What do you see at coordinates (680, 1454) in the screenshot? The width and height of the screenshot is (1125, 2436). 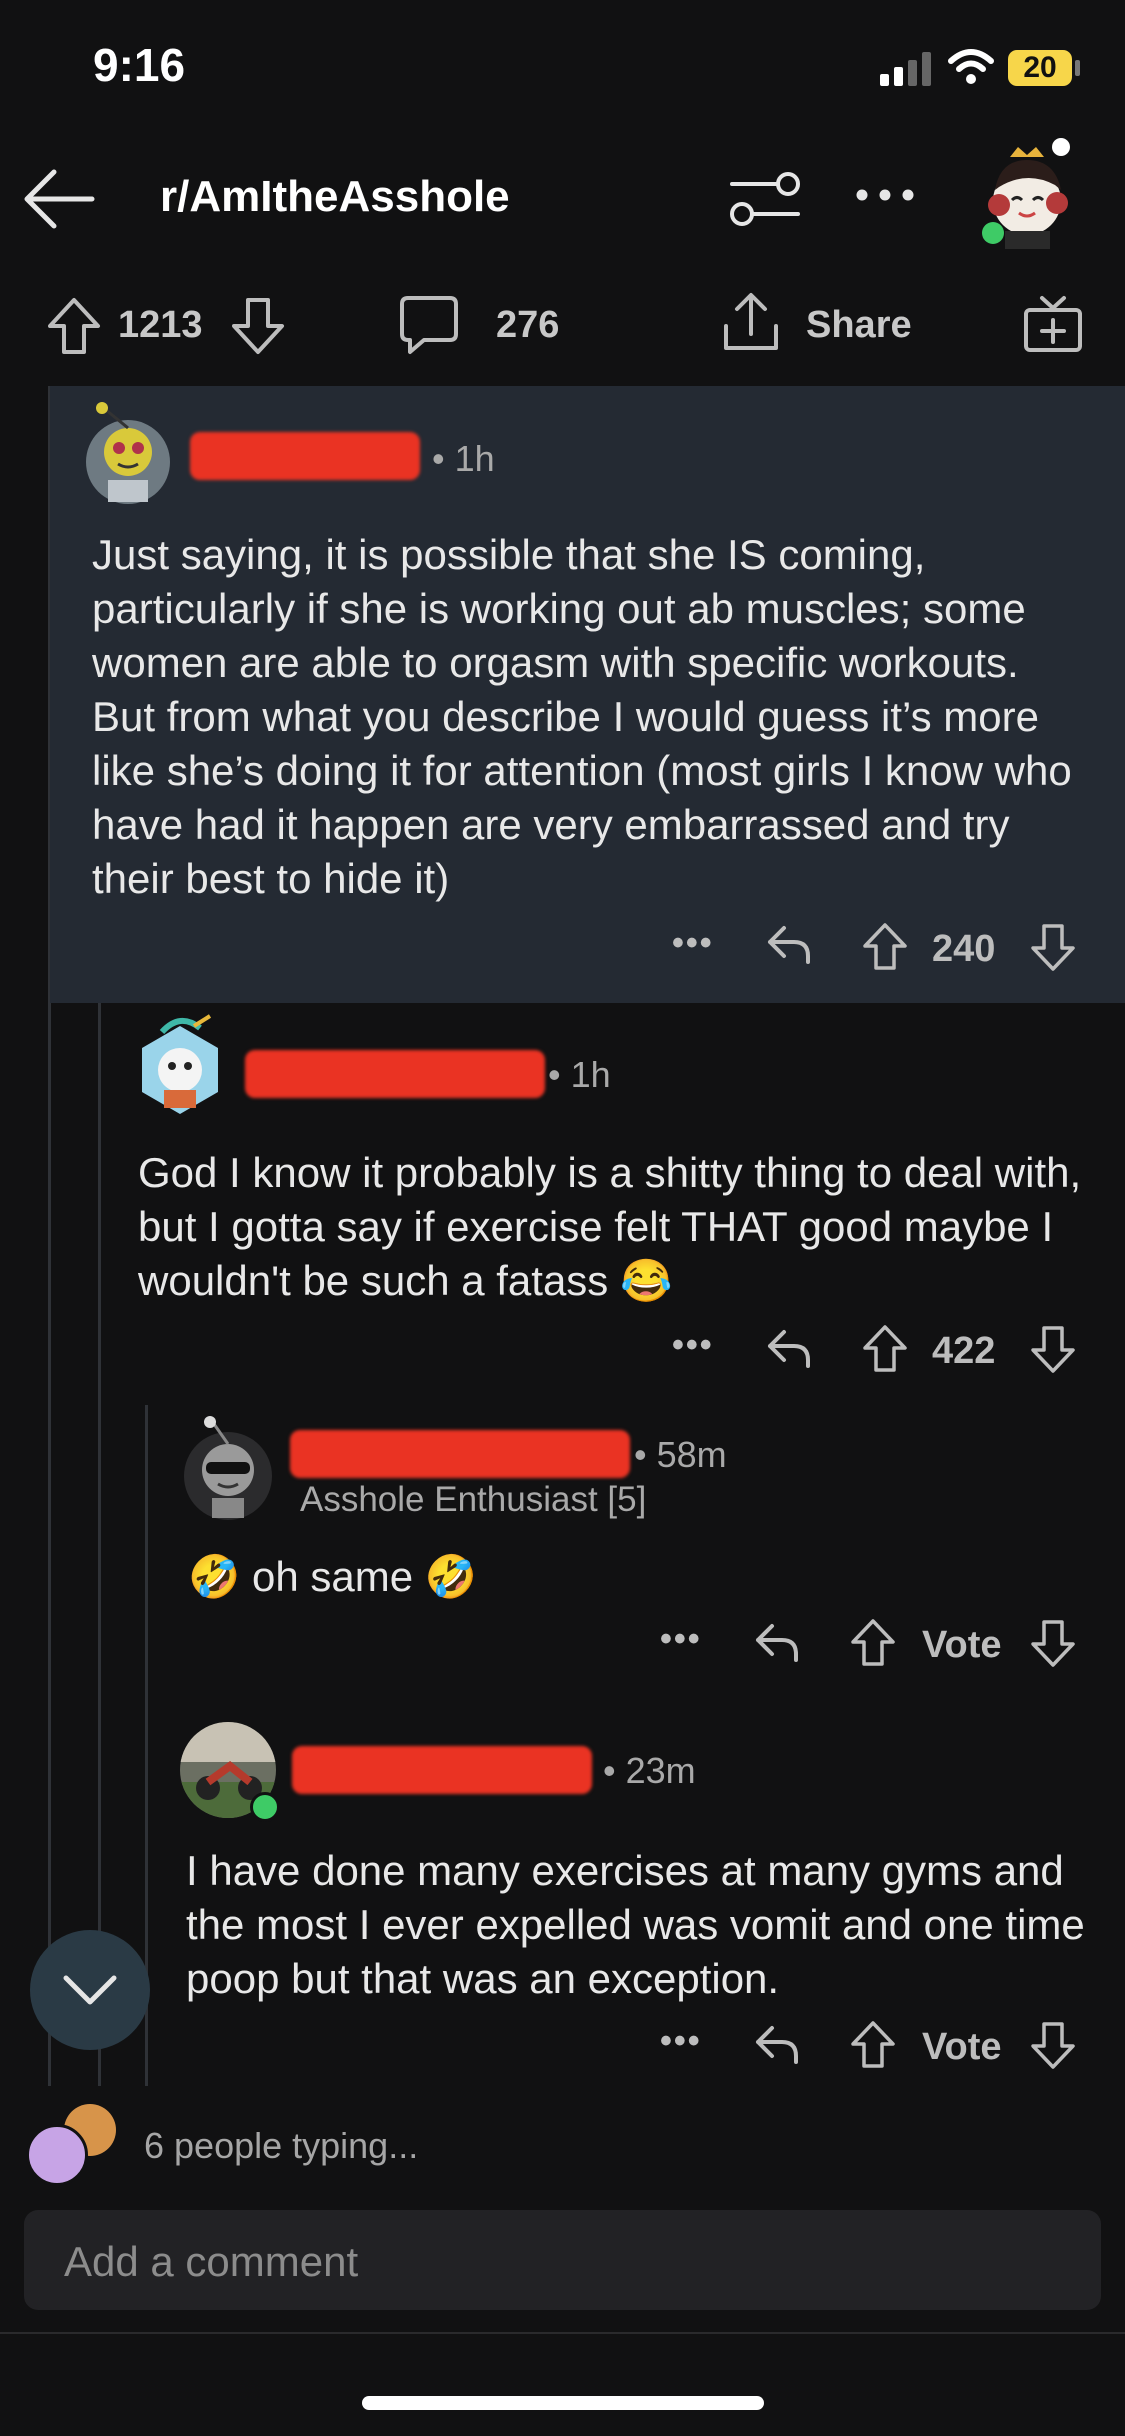 I see `comment-timestamp: • 58m` at bounding box center [680, 1454].